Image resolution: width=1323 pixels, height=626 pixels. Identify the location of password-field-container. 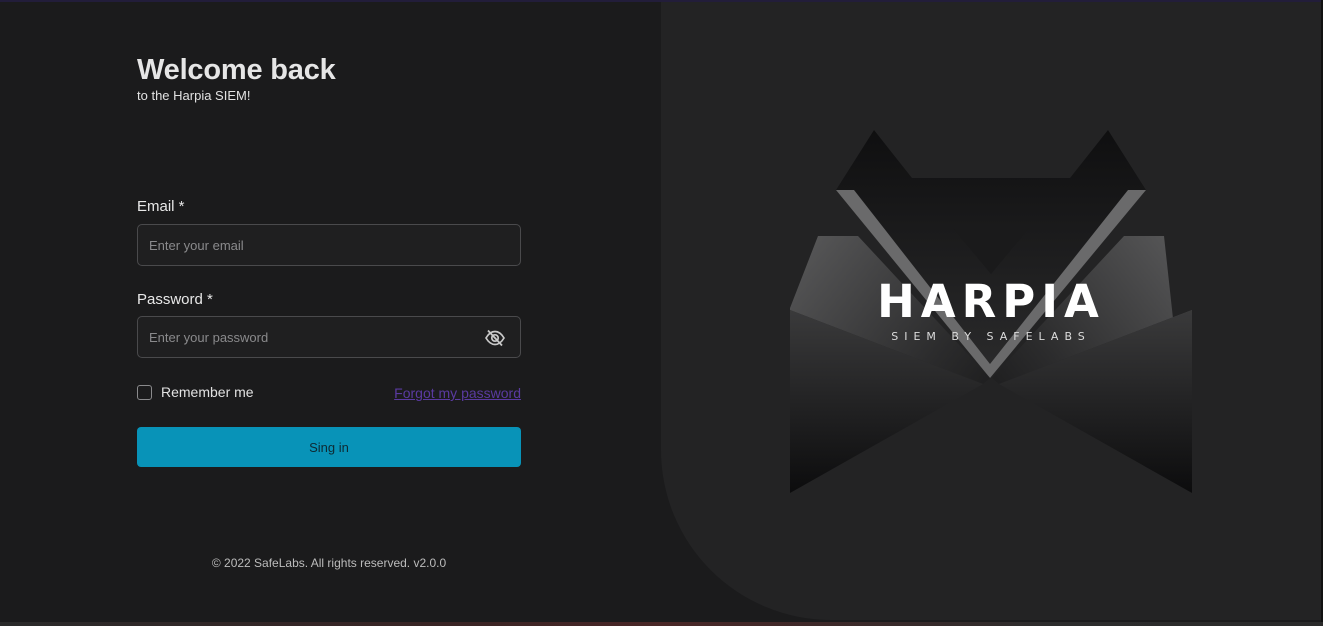
(329, 337).